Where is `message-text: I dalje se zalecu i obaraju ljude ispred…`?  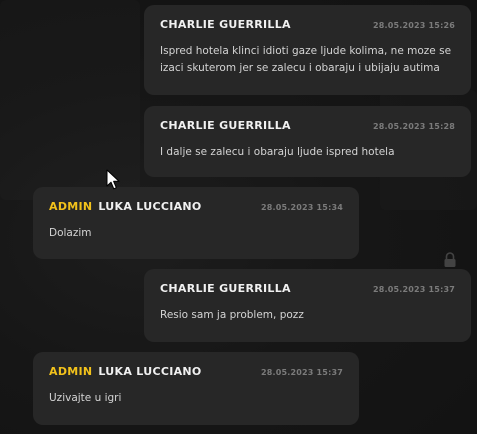
message-text: I dalje se zalecu i obaraju ljude ispred… is located at coordinates (277, 152).